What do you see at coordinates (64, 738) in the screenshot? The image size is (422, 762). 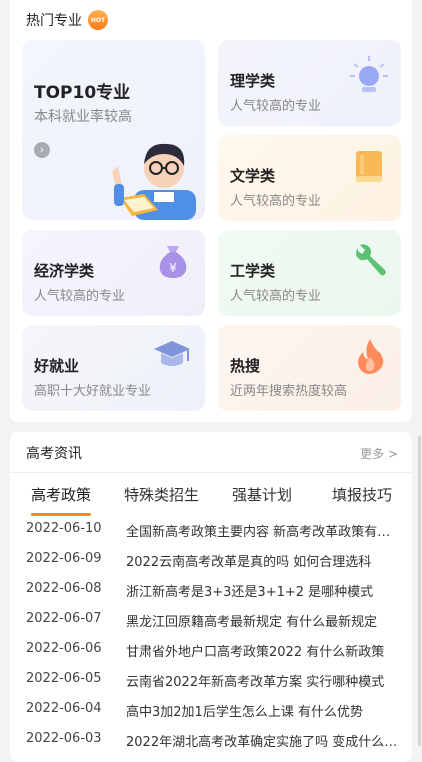 I see `news-date: 2022-06-03` at bounding box center [64, 738].